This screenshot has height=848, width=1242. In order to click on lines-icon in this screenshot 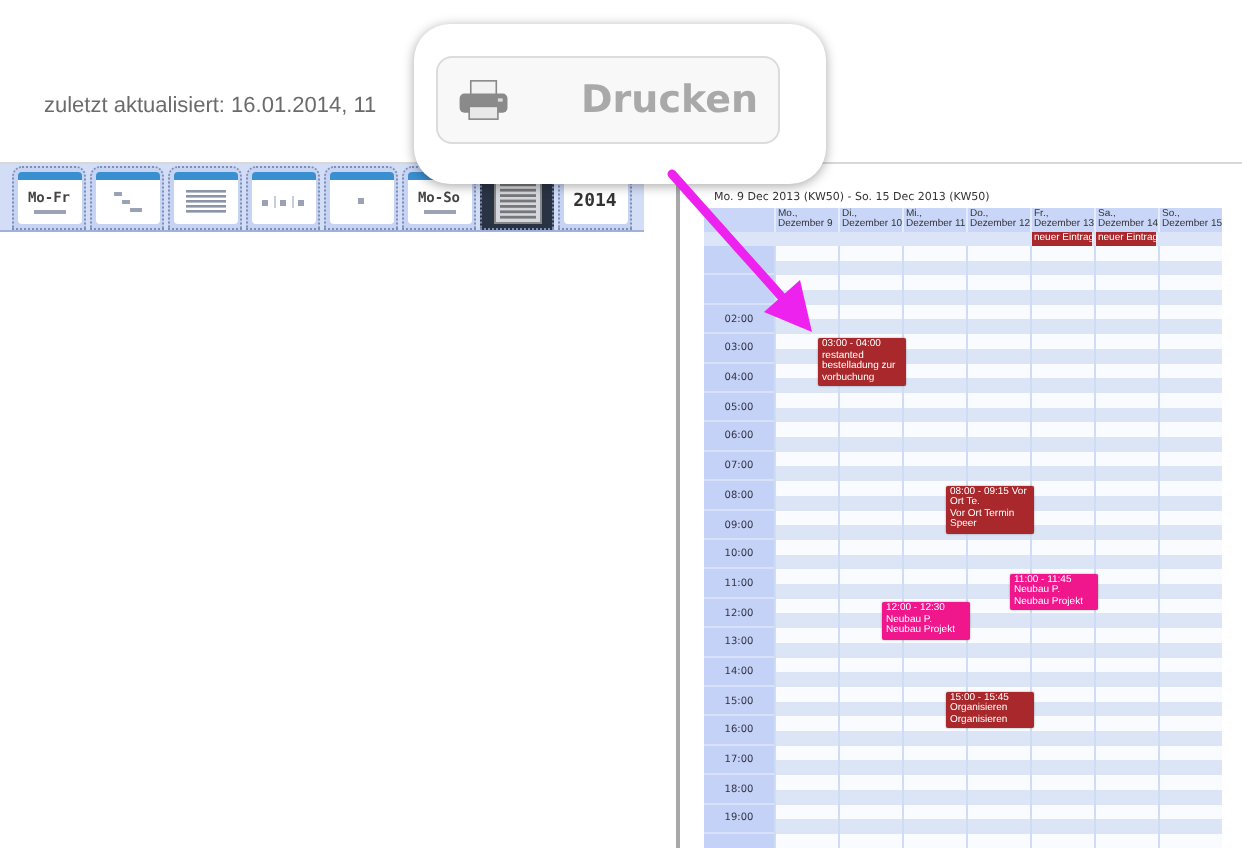, I will do `click(205, 202)`.